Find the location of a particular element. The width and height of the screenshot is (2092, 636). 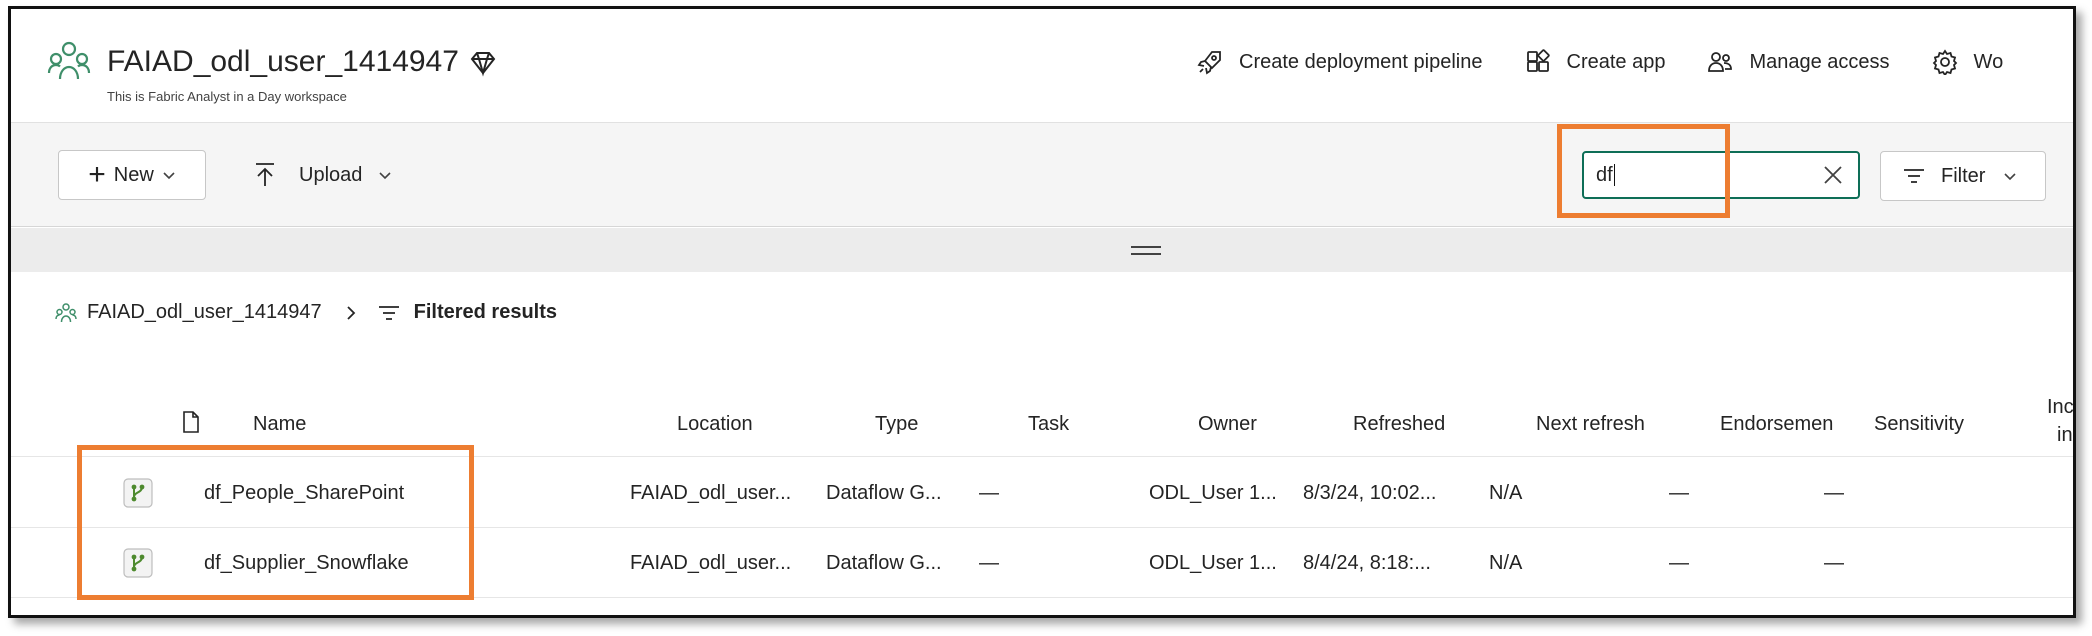

upload-label: Upload is located at coordinates (331, 174).